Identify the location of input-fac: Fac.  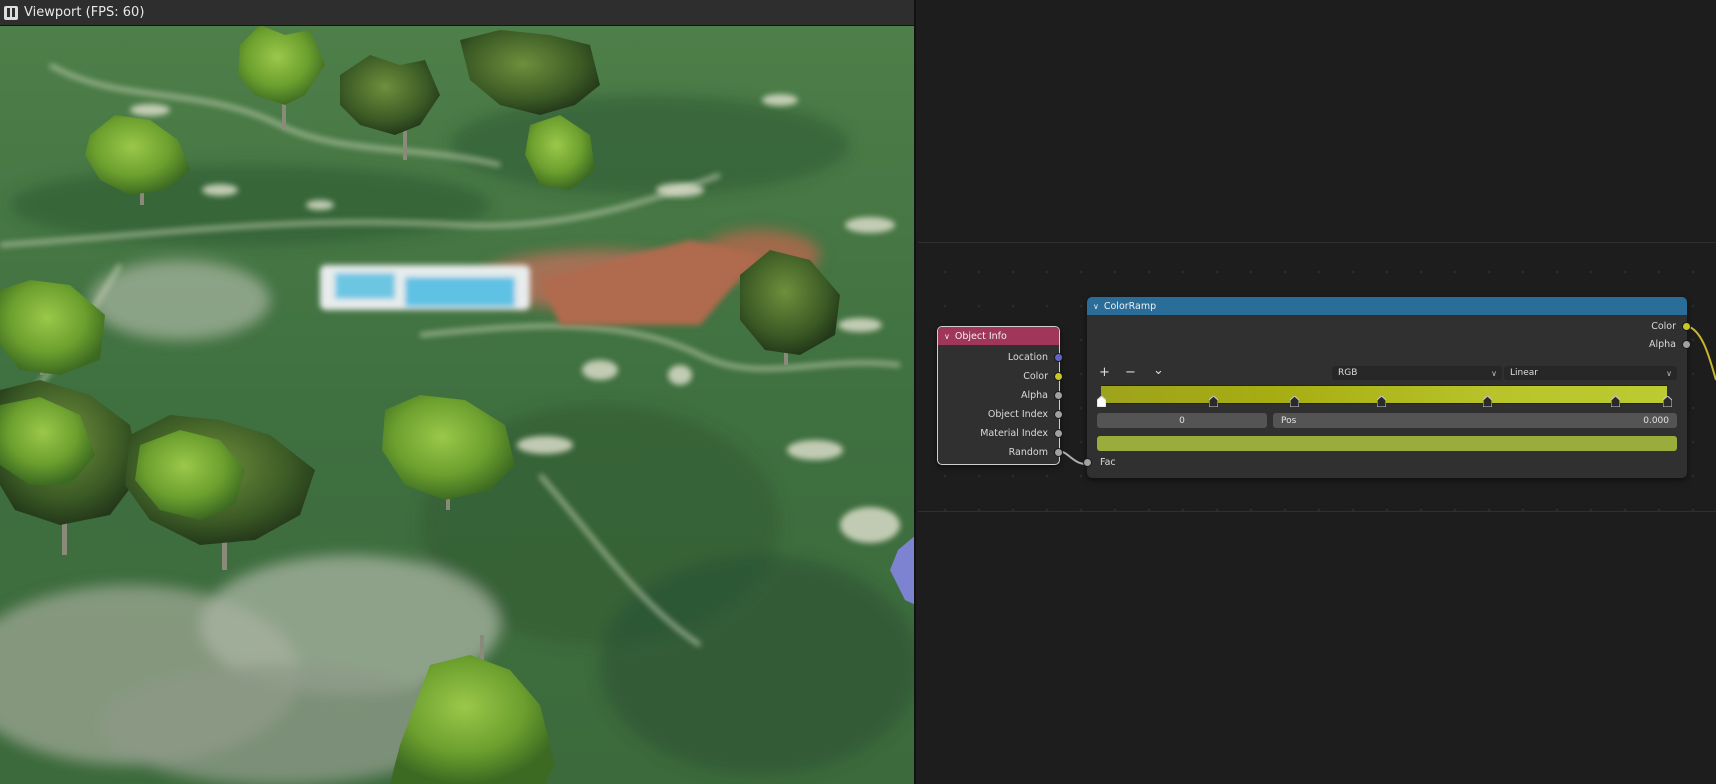
(1099, 462).